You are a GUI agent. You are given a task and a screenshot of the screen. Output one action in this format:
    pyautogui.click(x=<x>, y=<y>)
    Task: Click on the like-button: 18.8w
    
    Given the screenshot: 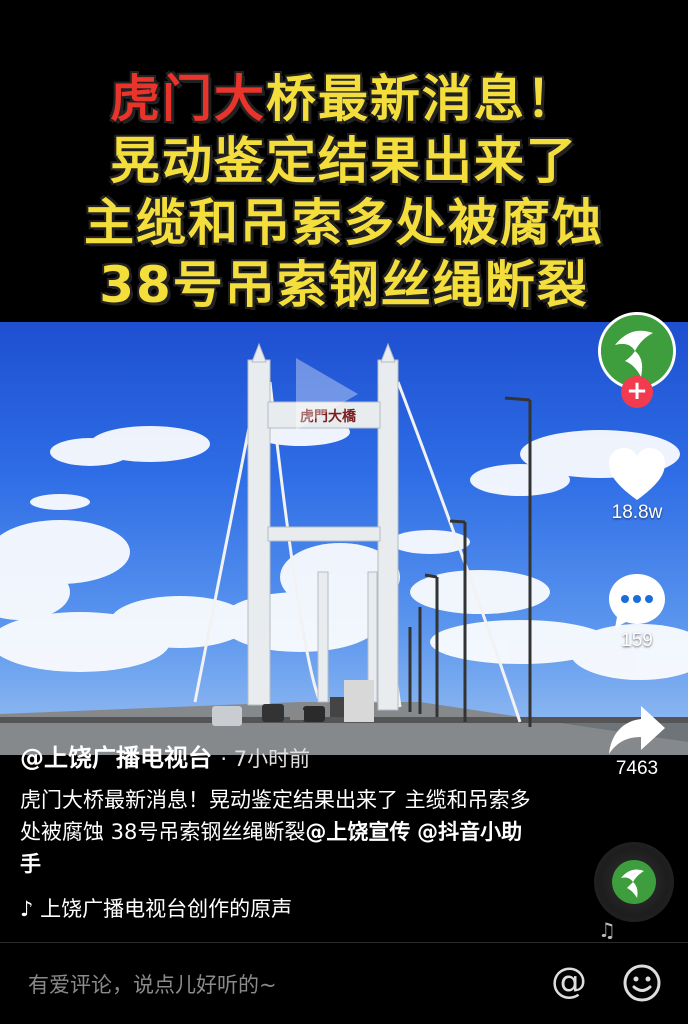 What is the action you would take?
    pyautogui.click(x=637, y=485)
    